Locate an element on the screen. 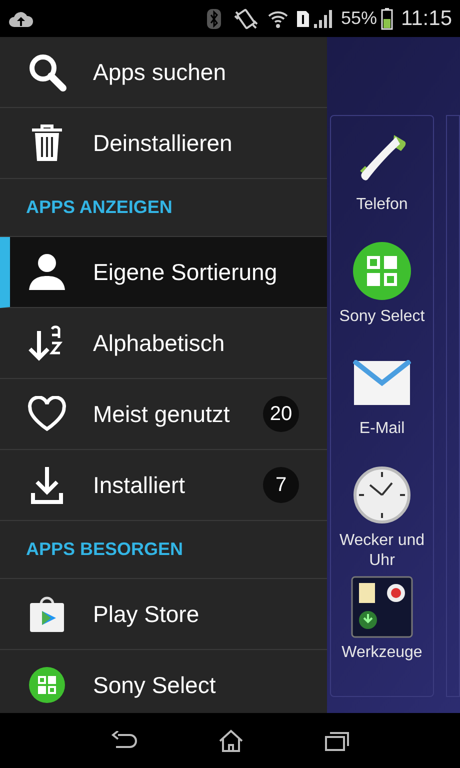 The width and height of the screenshot is (460, 768). recent-apps-icon is located at coordinates (337, 741).